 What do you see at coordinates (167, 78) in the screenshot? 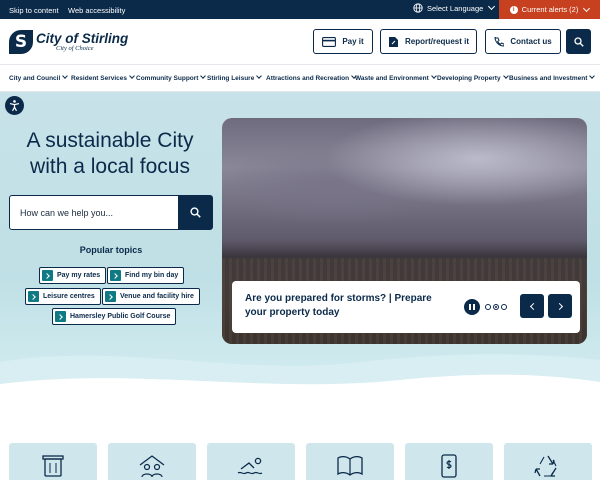
I see `nav-label: Community Support` at bounding box center [167, 78].